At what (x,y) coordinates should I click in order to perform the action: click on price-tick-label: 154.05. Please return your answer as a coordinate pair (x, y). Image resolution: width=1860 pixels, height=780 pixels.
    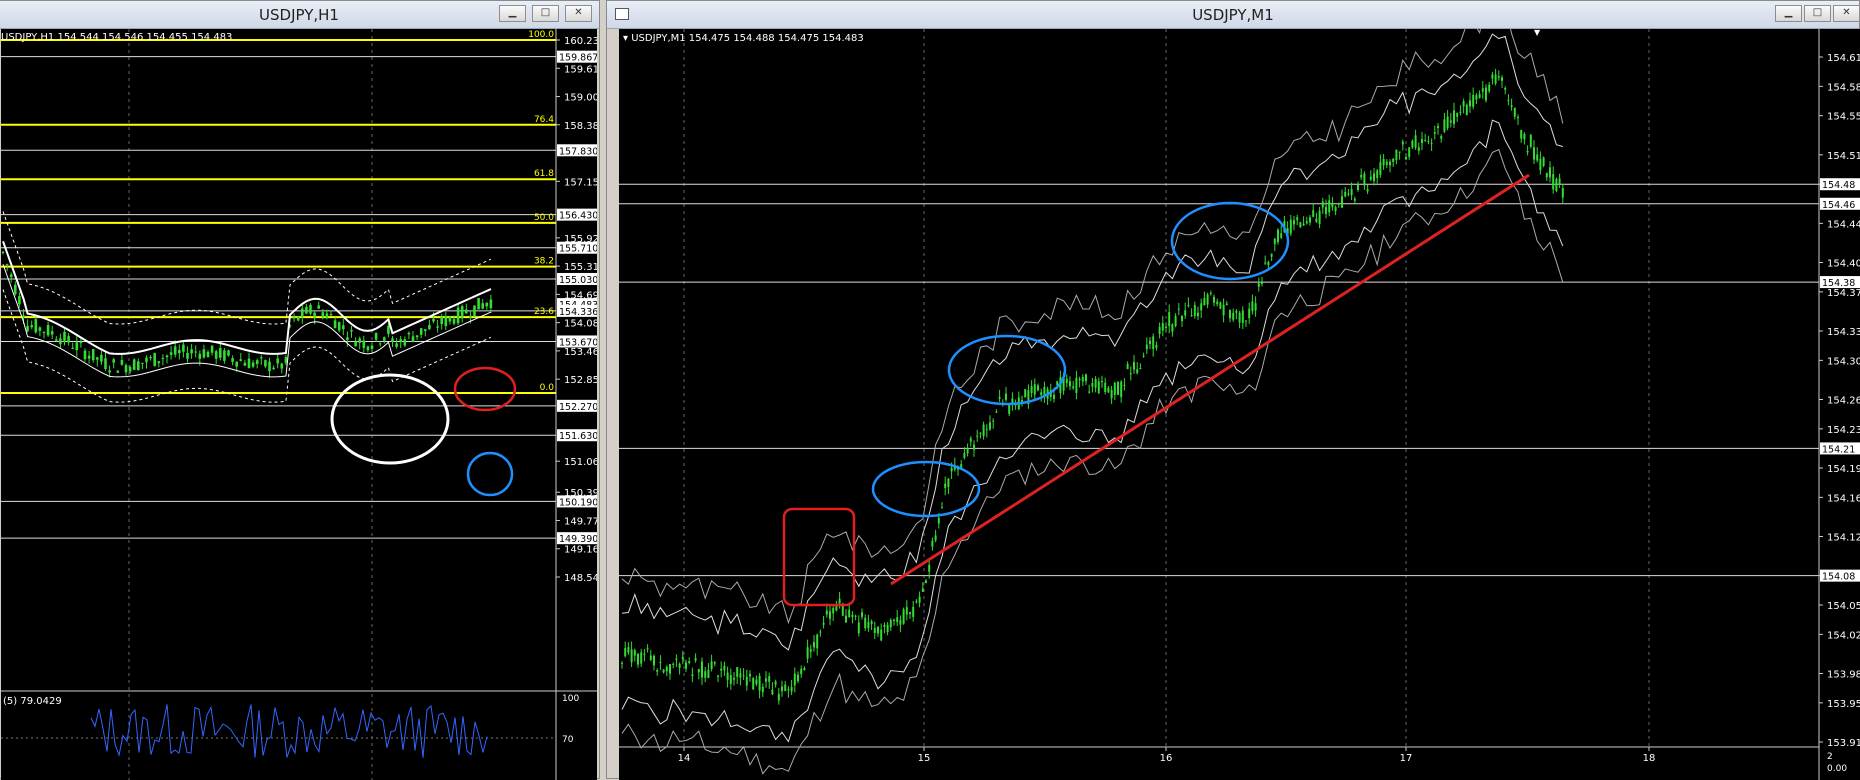
    Looking at the image, I should click on (1843, 606).